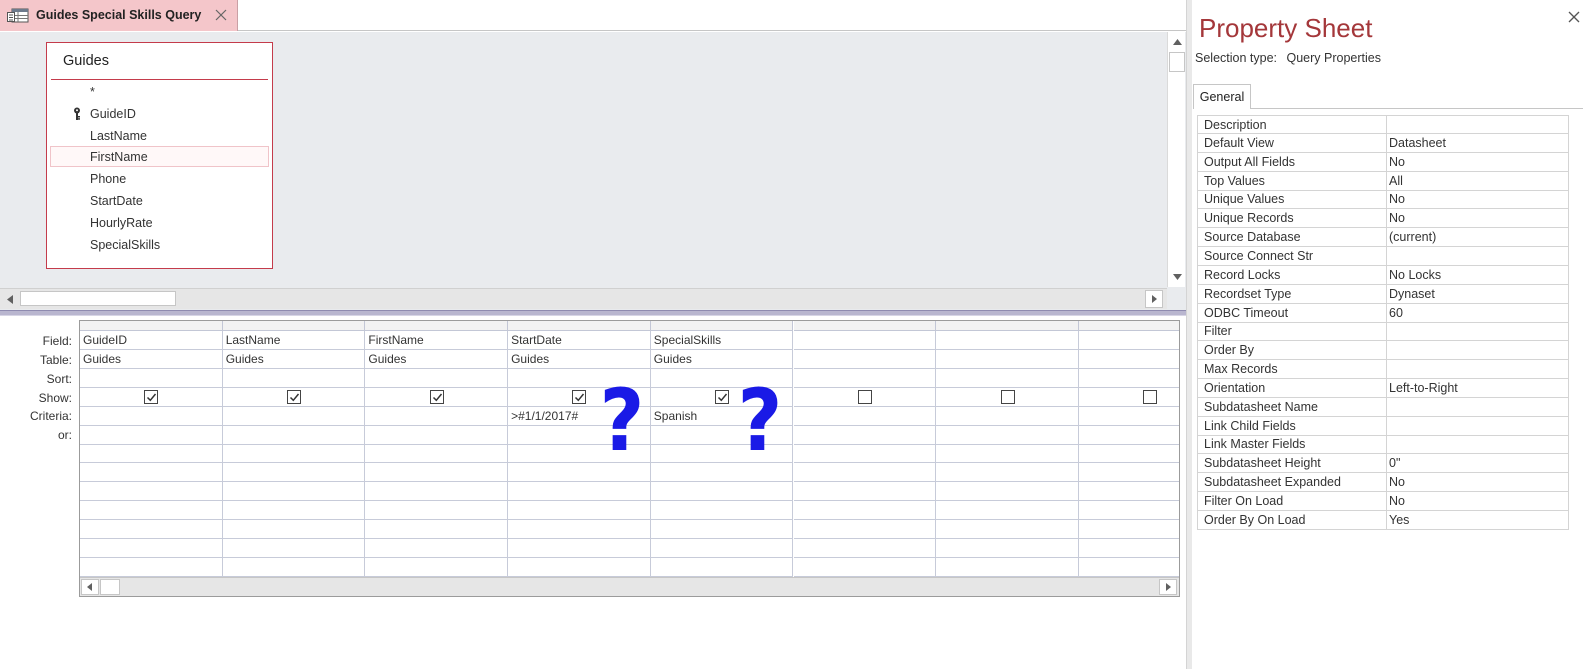  Describe the element at coordinates (1176, 159) in the screenshot. I see `table-pane-vertical-scrollbar` at that location.